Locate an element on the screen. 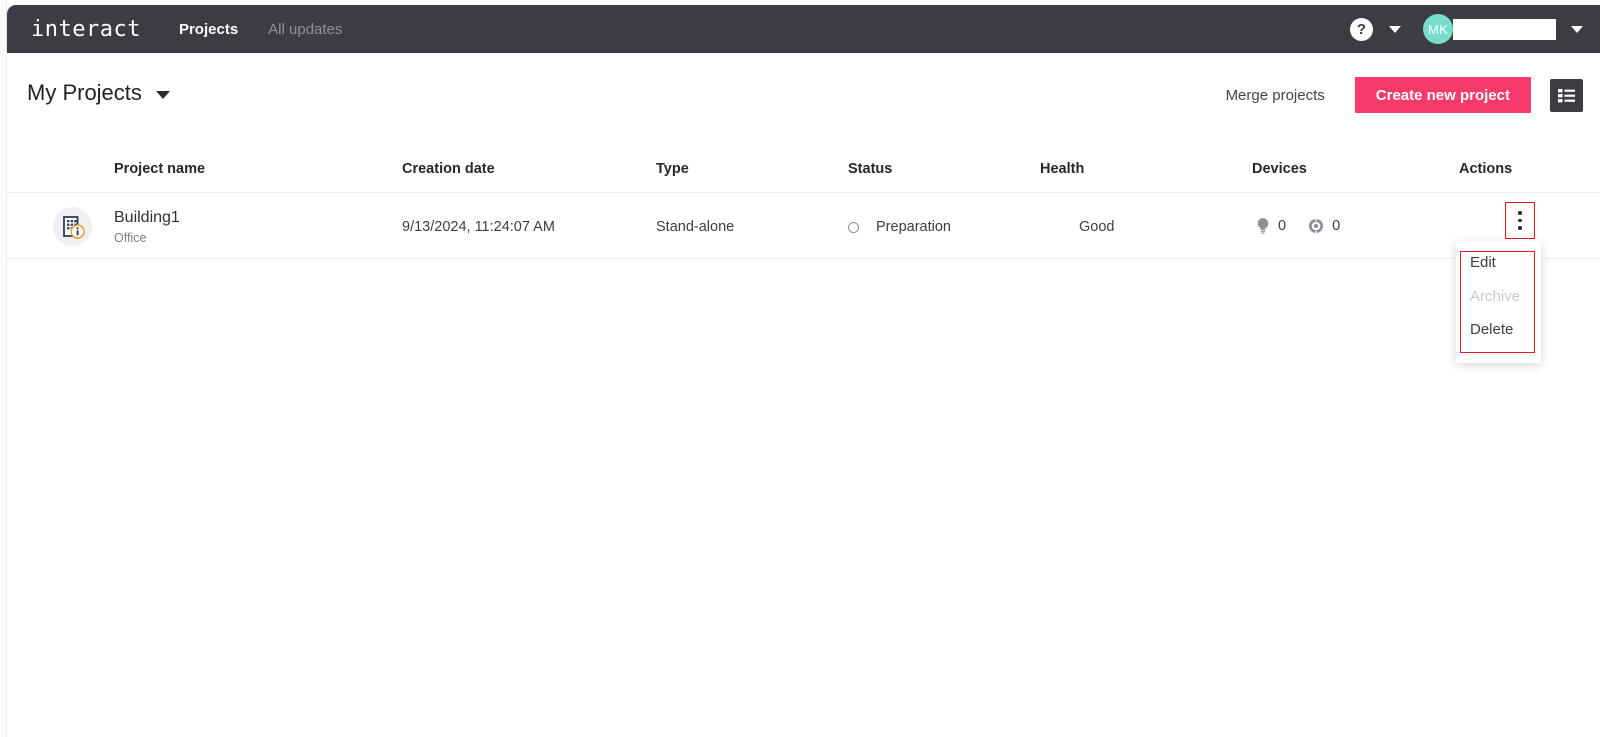  status-circle-icon is located at coordinates (853, 227).